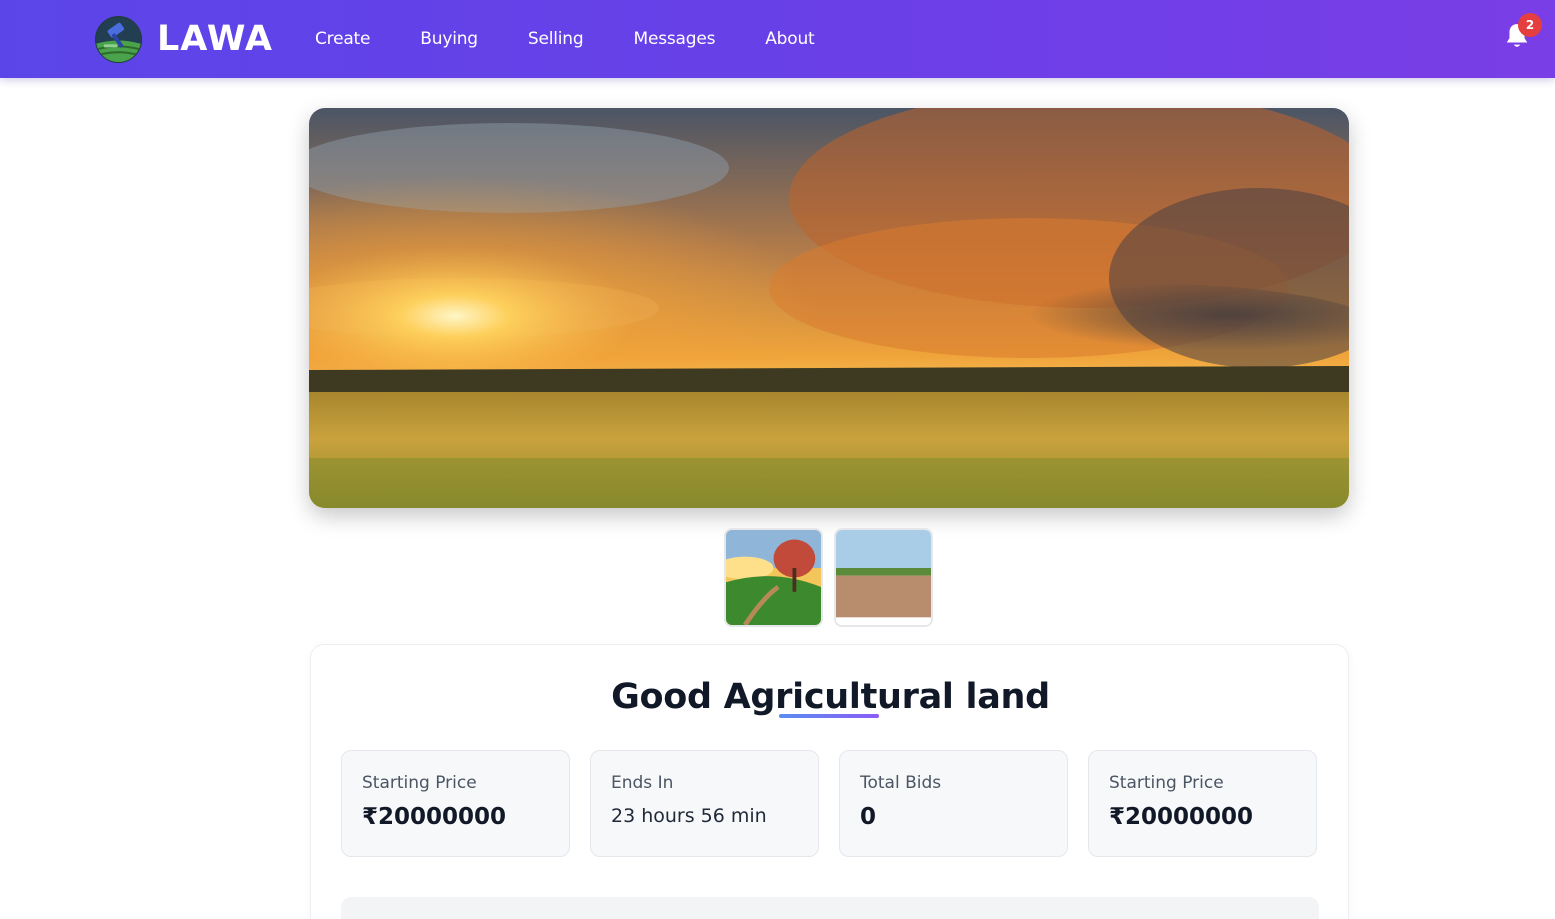 The height and width of the screenshot is (919, 1555). Describe the element at coordinates (449, 39) in the screenshot. I see `nav-buying: Buying` at that location.